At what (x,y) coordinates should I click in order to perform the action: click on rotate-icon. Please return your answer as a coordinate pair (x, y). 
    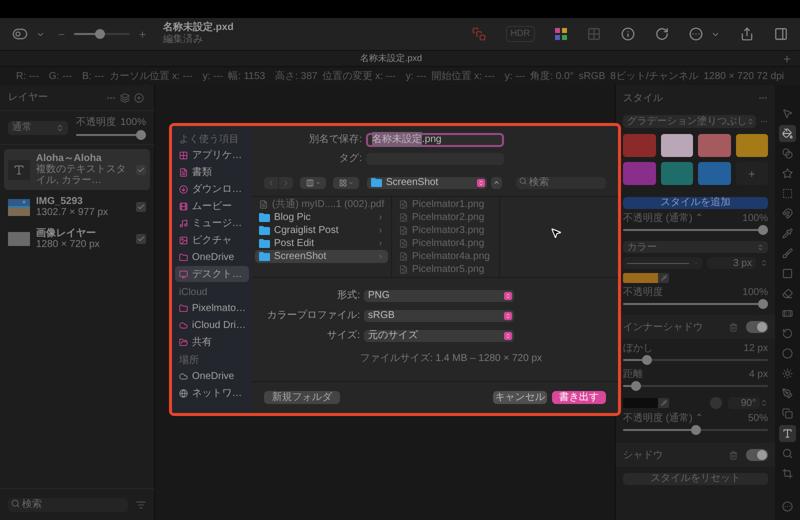
    Looking at the image, I should click on (662, 34).